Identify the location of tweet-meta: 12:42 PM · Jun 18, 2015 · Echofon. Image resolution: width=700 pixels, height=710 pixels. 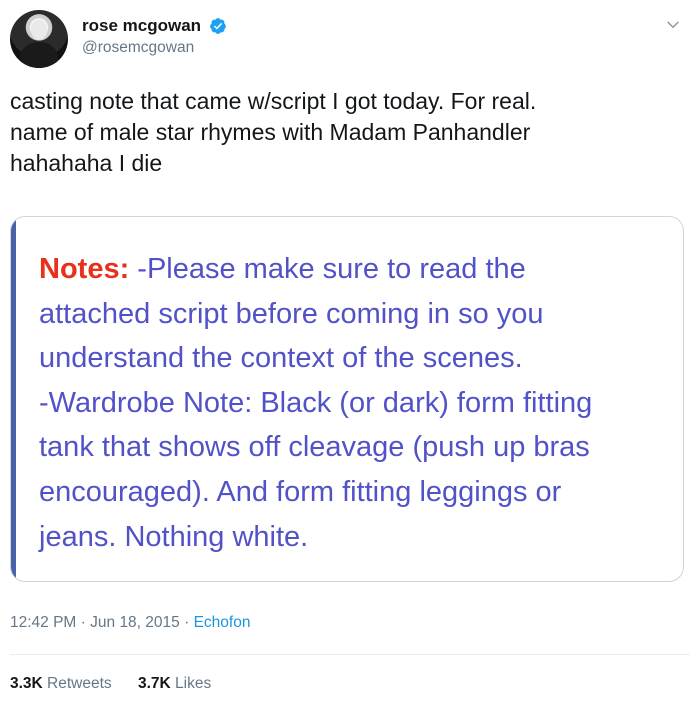
(130, 623).